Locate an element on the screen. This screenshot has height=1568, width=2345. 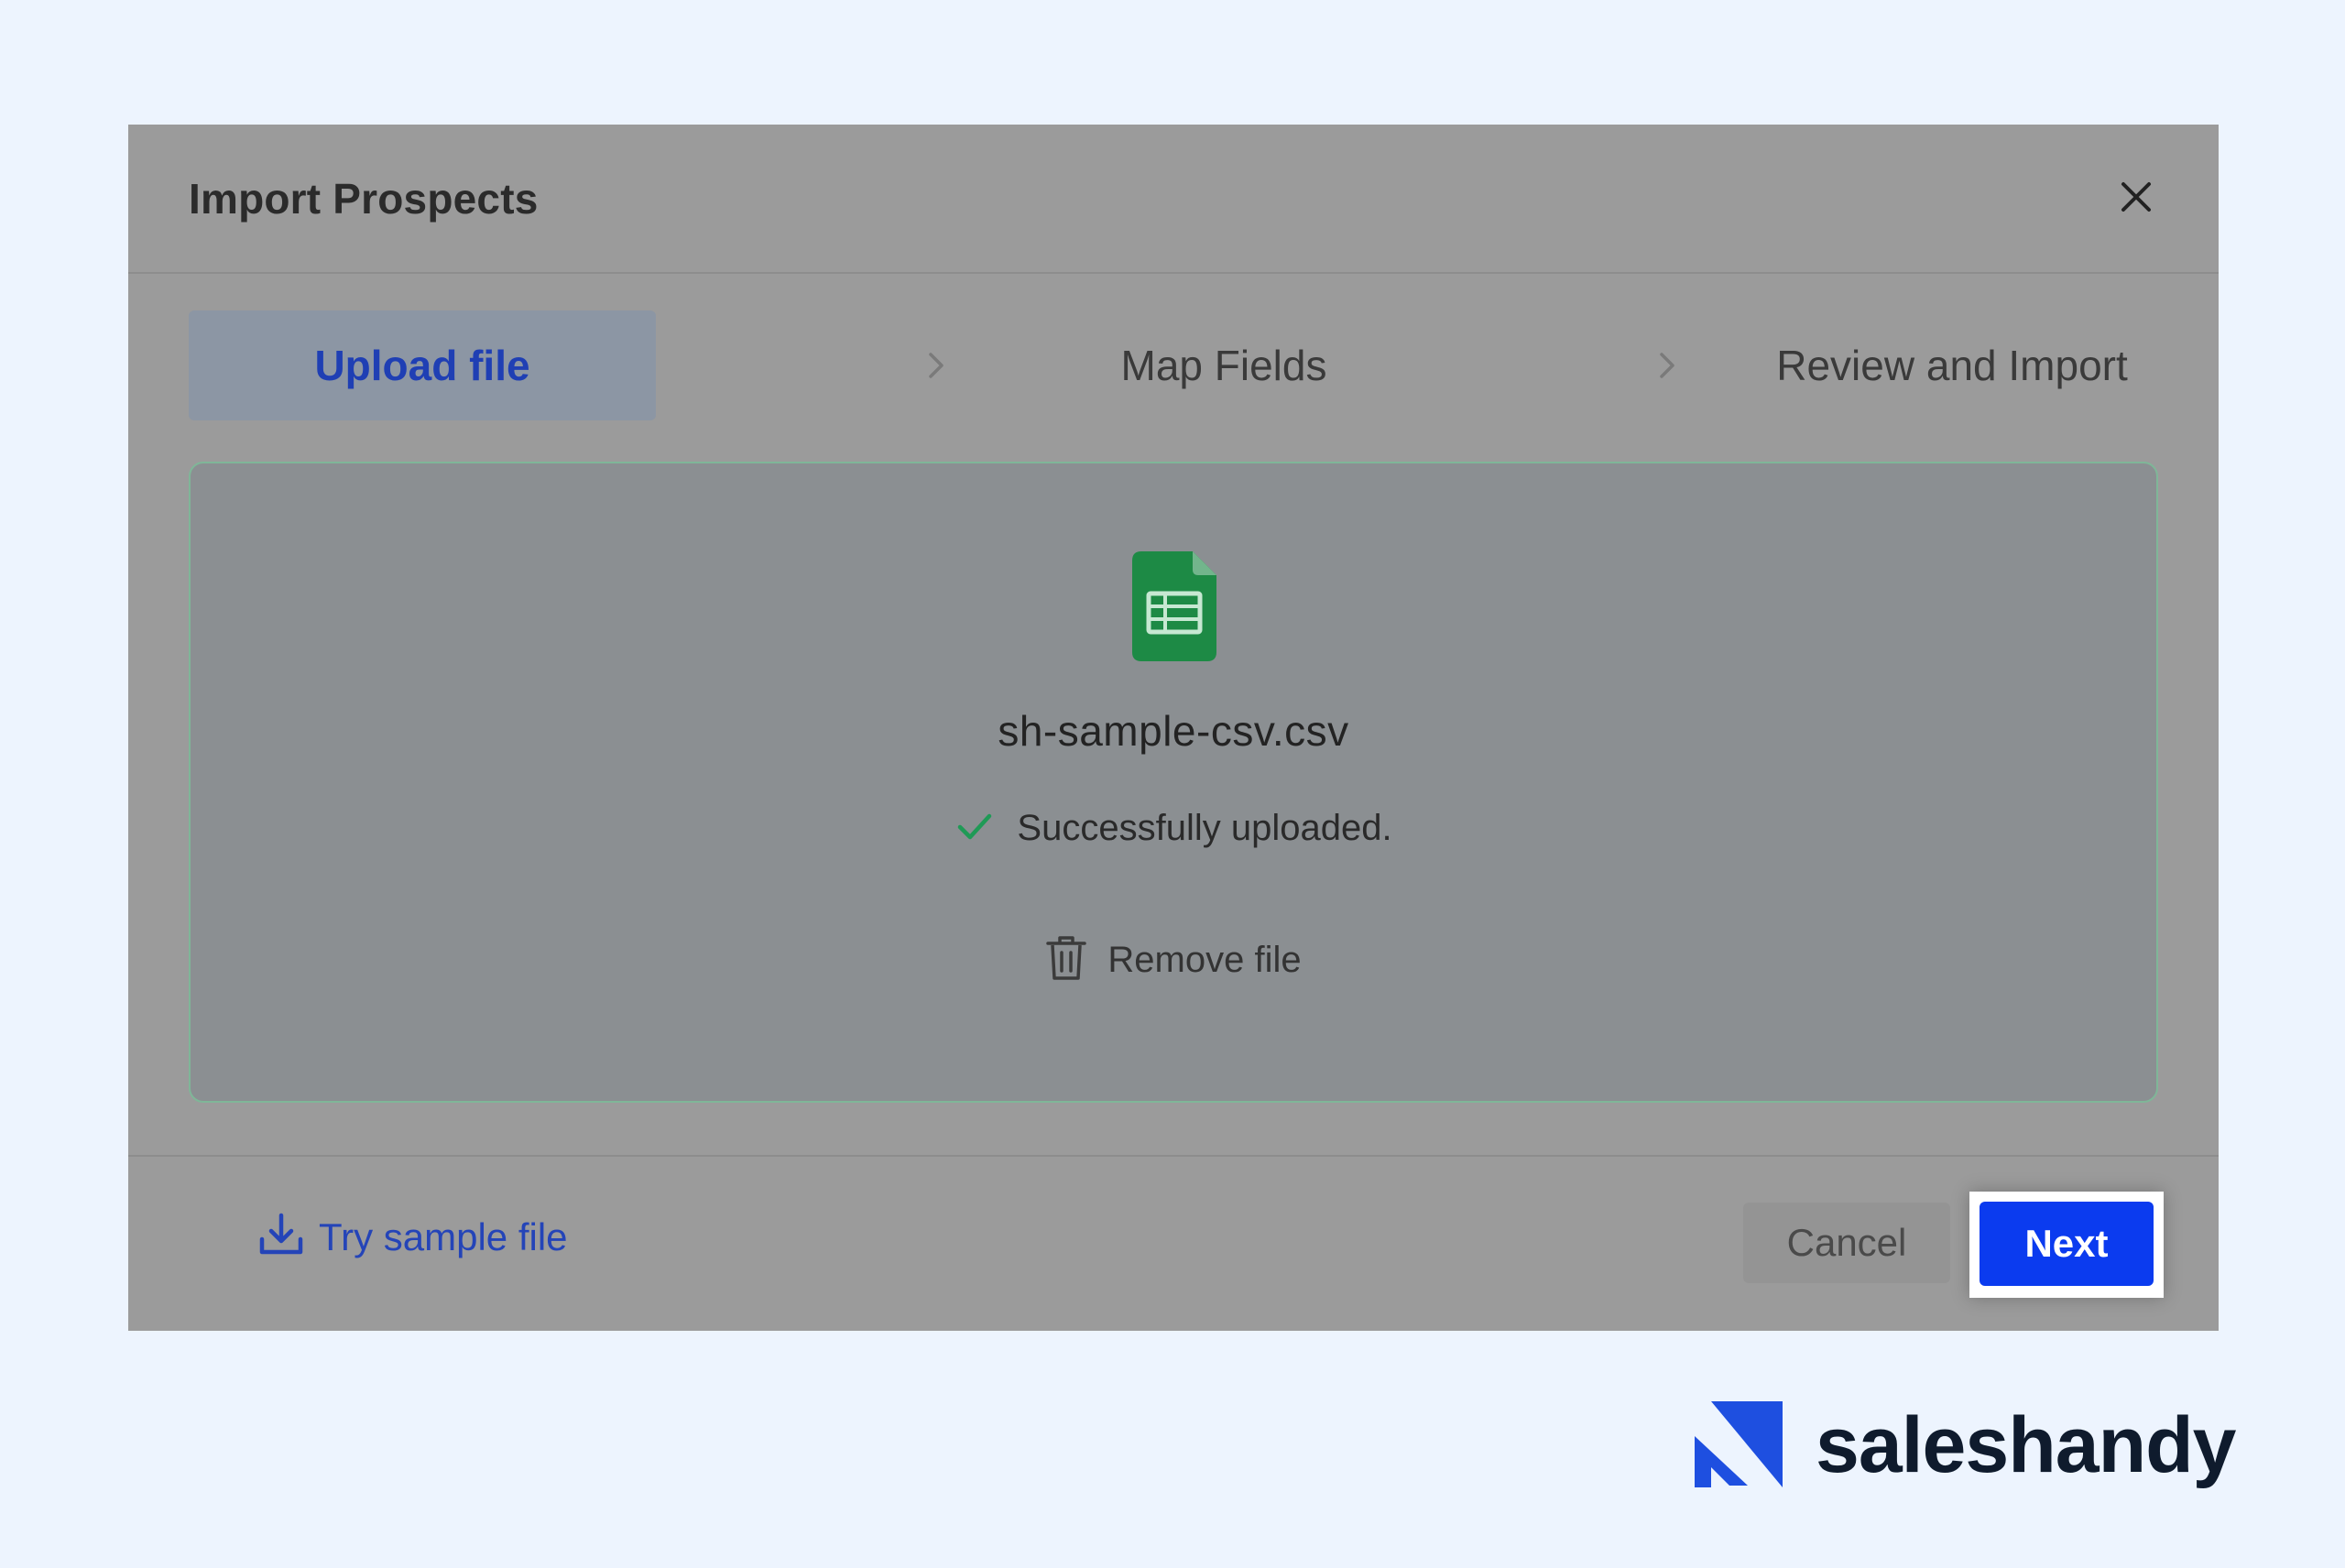
upload-status-text: Successfully uploaded. is located at coordinates (1204, 828).